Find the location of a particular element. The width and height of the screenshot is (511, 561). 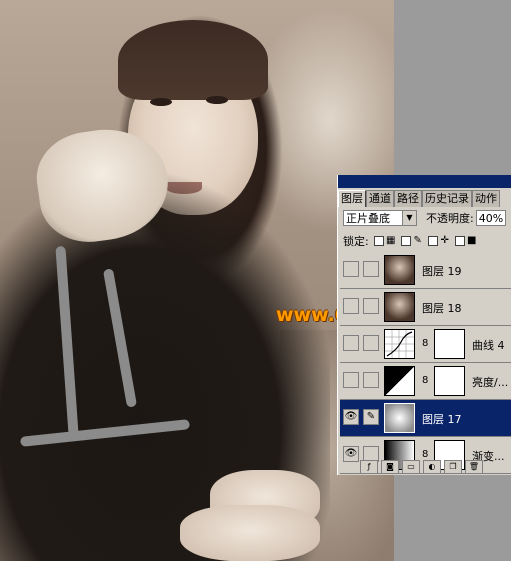

photo-eye-right is located at coordinates (217, 100).